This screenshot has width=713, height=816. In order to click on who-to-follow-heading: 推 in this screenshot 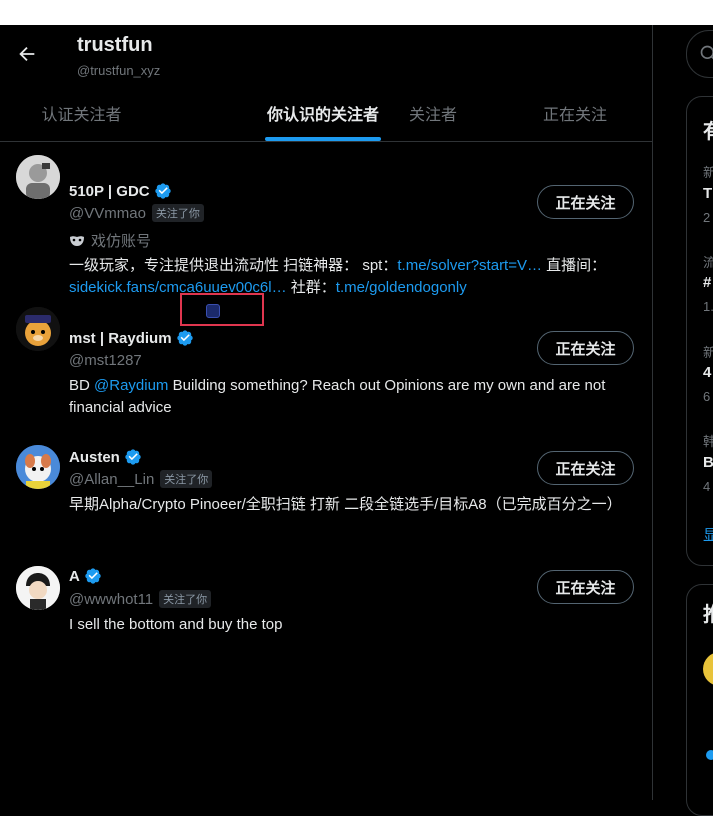, I will do `click(708, 612)`.